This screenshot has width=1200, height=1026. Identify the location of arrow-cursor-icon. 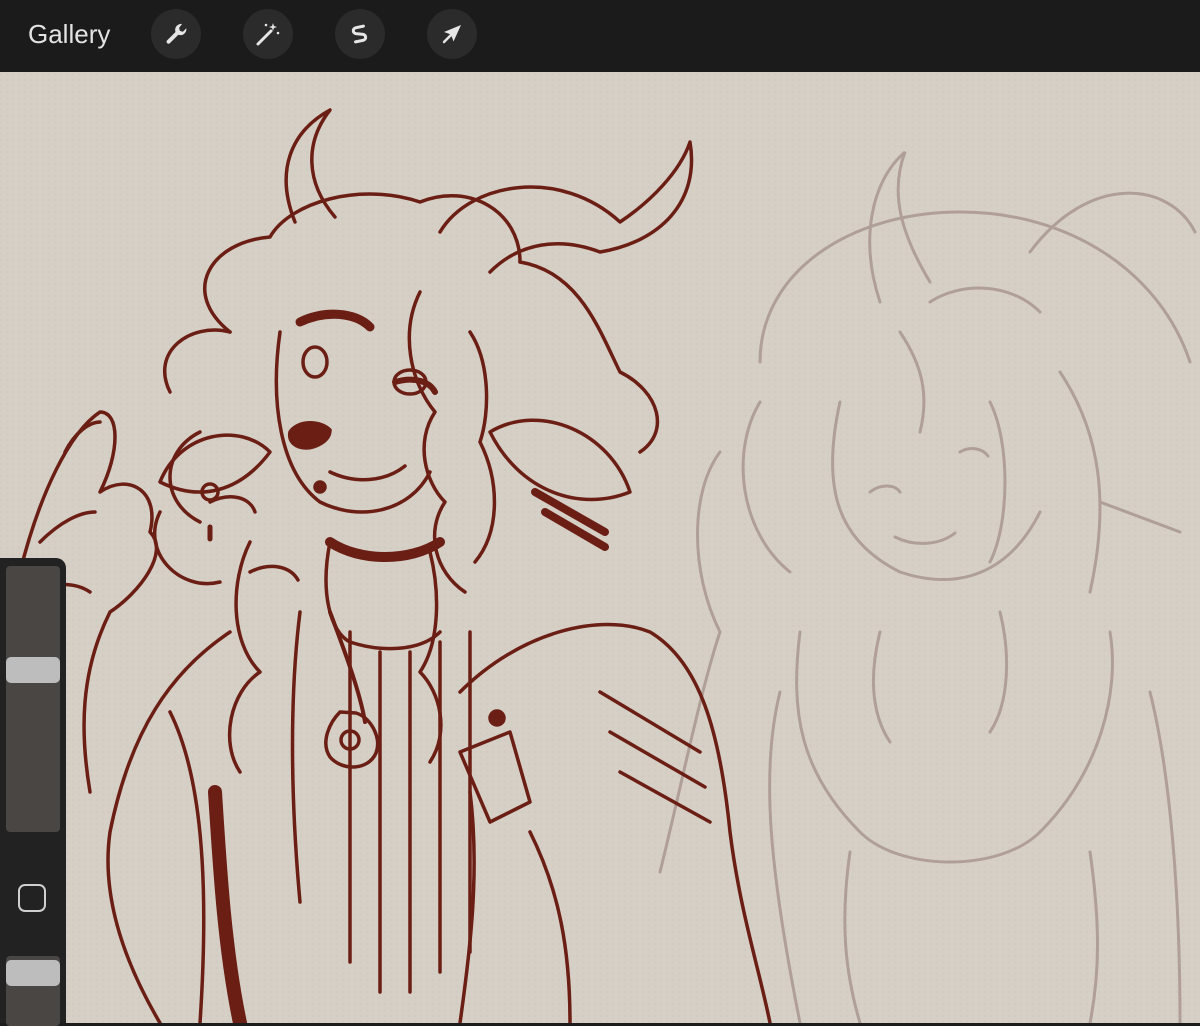
(451, 34).